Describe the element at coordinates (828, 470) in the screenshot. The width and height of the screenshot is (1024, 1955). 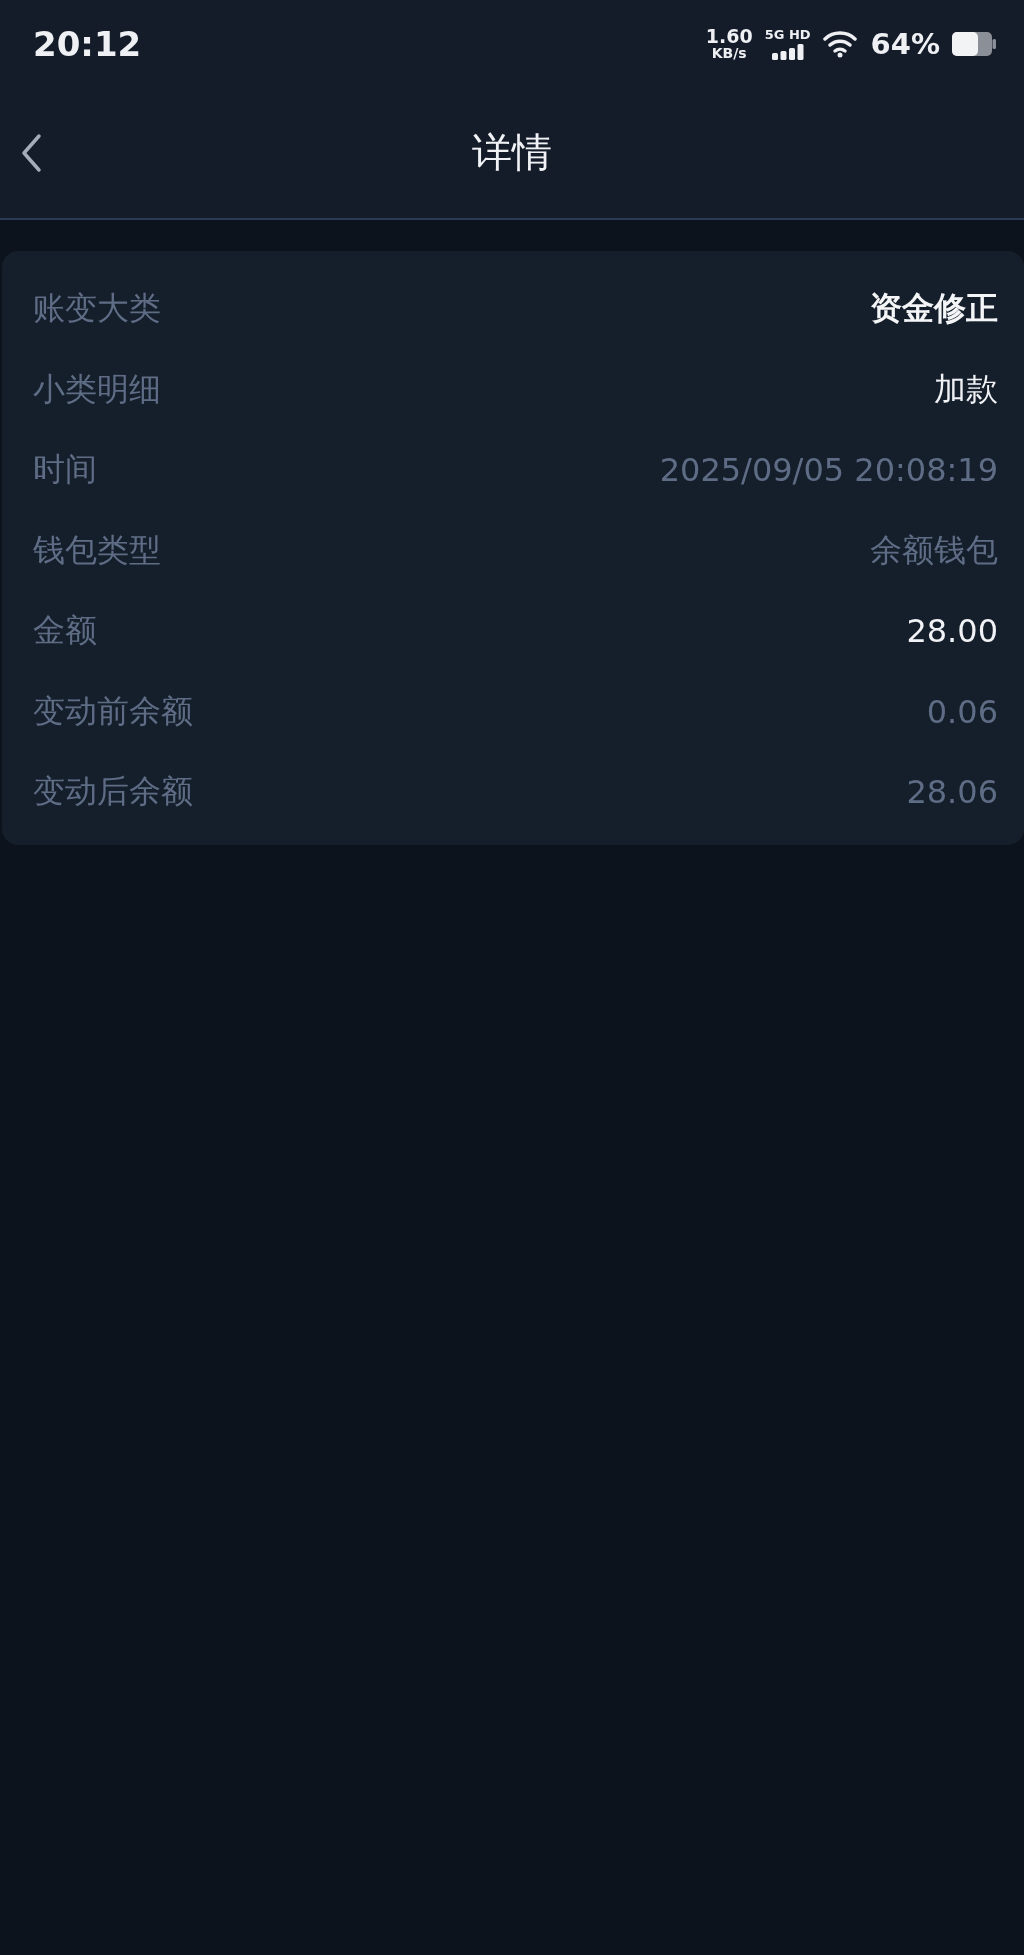
I see `detail-value: 2025/09/05 20:08:19` at that location.